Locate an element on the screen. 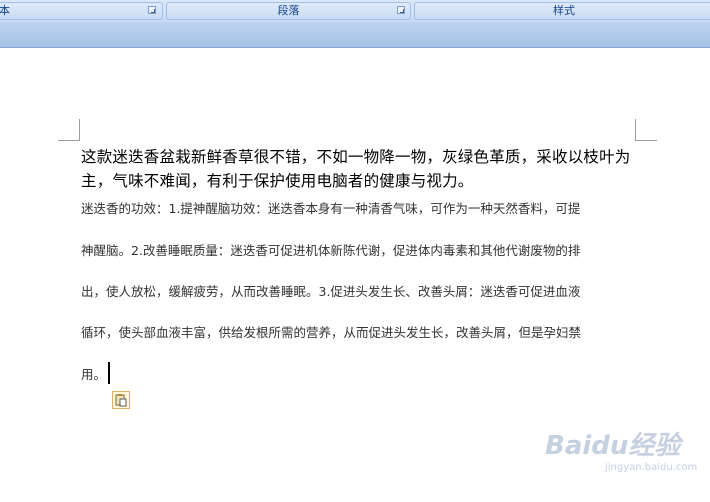  ribbon-group-font-label: 本 is located at coordinates (5, 10).